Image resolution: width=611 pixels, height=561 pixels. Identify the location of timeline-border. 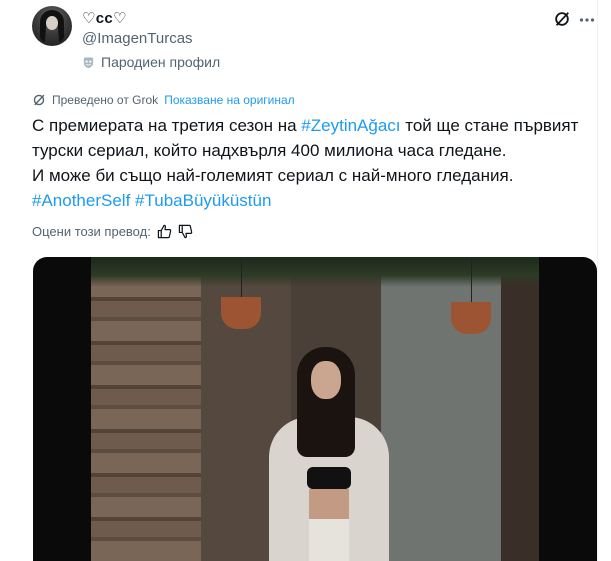
(597, 280).